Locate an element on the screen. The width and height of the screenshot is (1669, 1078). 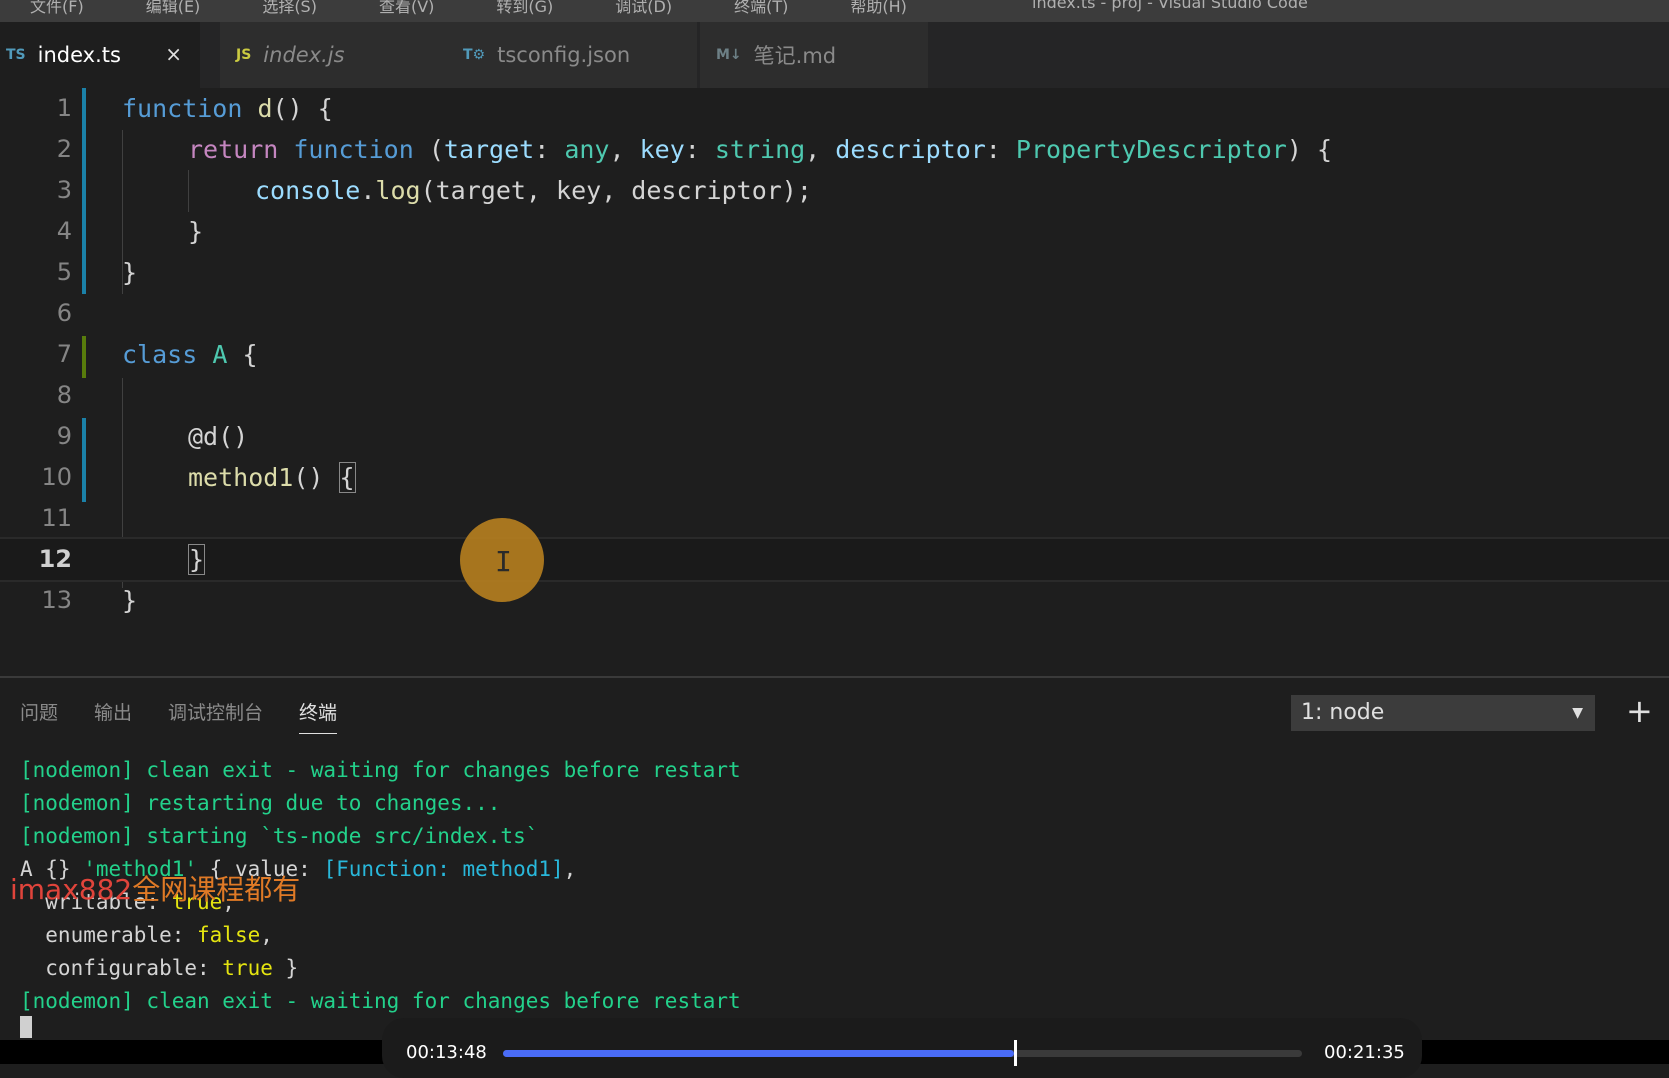
code-token: method1 is located at coordinates (241, 477).